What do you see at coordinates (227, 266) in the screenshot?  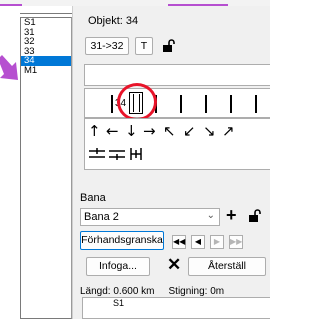 I see `reset-button: Återställ` at bounding box center [227, 266].